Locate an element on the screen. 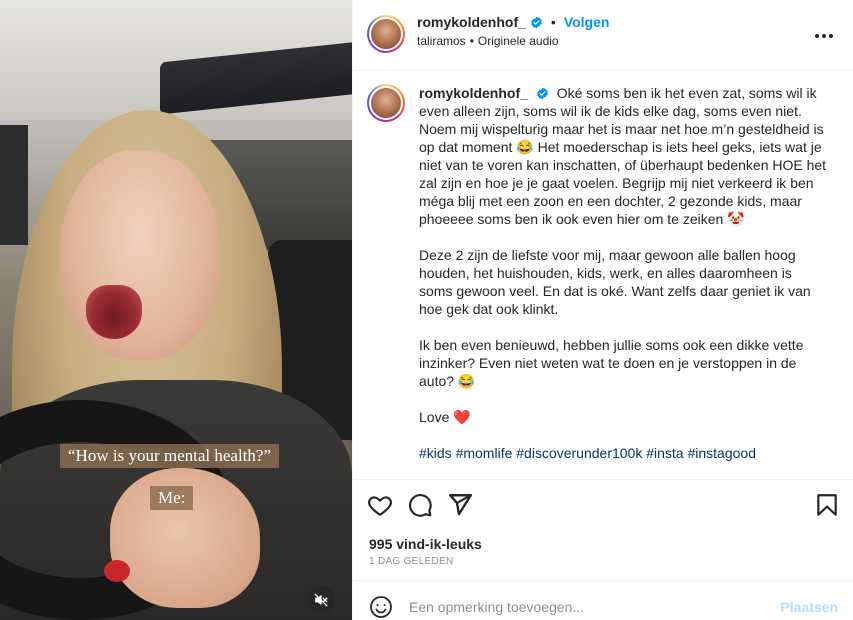 This screenshot has width=853, height=620. post-comment-button: Plaatsen is located at coordinates (809, 607).